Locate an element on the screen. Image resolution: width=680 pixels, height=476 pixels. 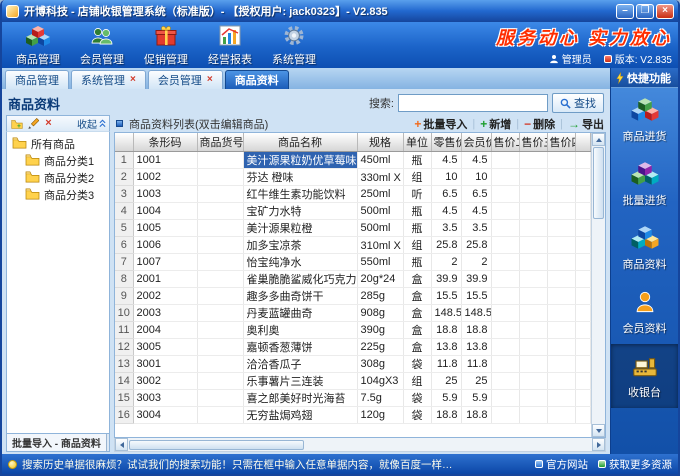
column-header-7: 会员价 is located at coordinates (476, 142).